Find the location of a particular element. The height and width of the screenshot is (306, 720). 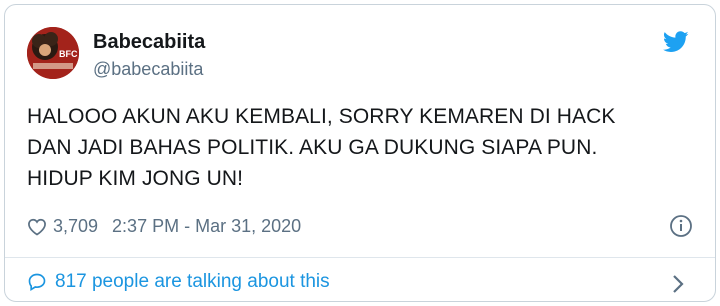

display-name: Babecabiita is located at coordinates (149, 42).